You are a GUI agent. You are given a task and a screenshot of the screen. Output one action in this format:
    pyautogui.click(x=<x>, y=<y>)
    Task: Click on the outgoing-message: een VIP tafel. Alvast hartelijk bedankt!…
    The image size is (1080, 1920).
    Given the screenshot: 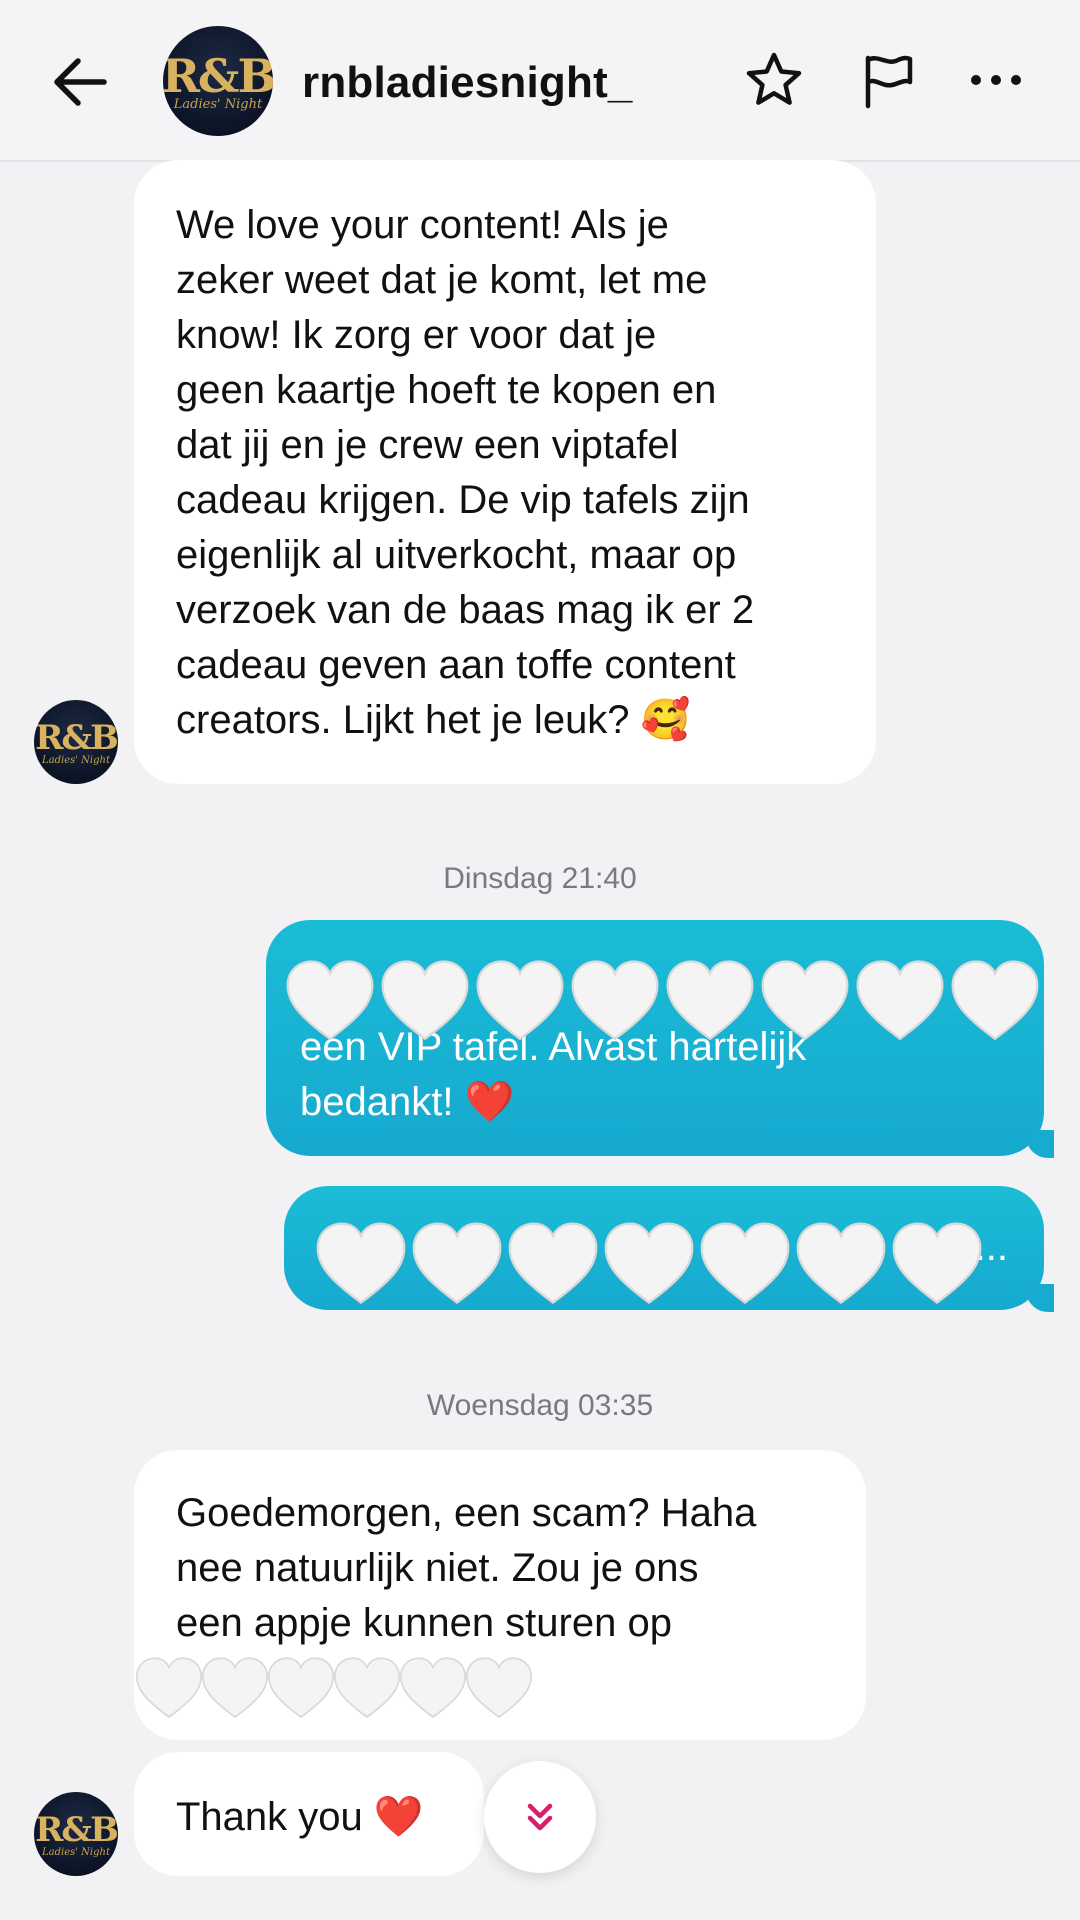 What is the action you would take?
    pyautogui.click(x=660, y=1039)
    